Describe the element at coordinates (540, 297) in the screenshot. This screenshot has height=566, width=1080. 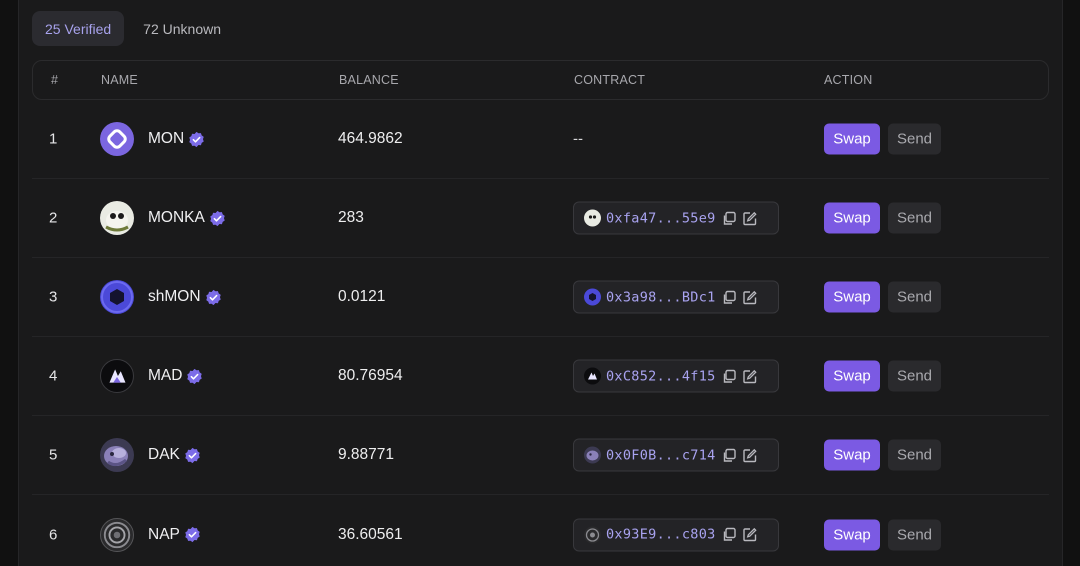
I see `table-row: 3 shMON 0.0121 0x3a98...BDc1 Swap Send` at that location.